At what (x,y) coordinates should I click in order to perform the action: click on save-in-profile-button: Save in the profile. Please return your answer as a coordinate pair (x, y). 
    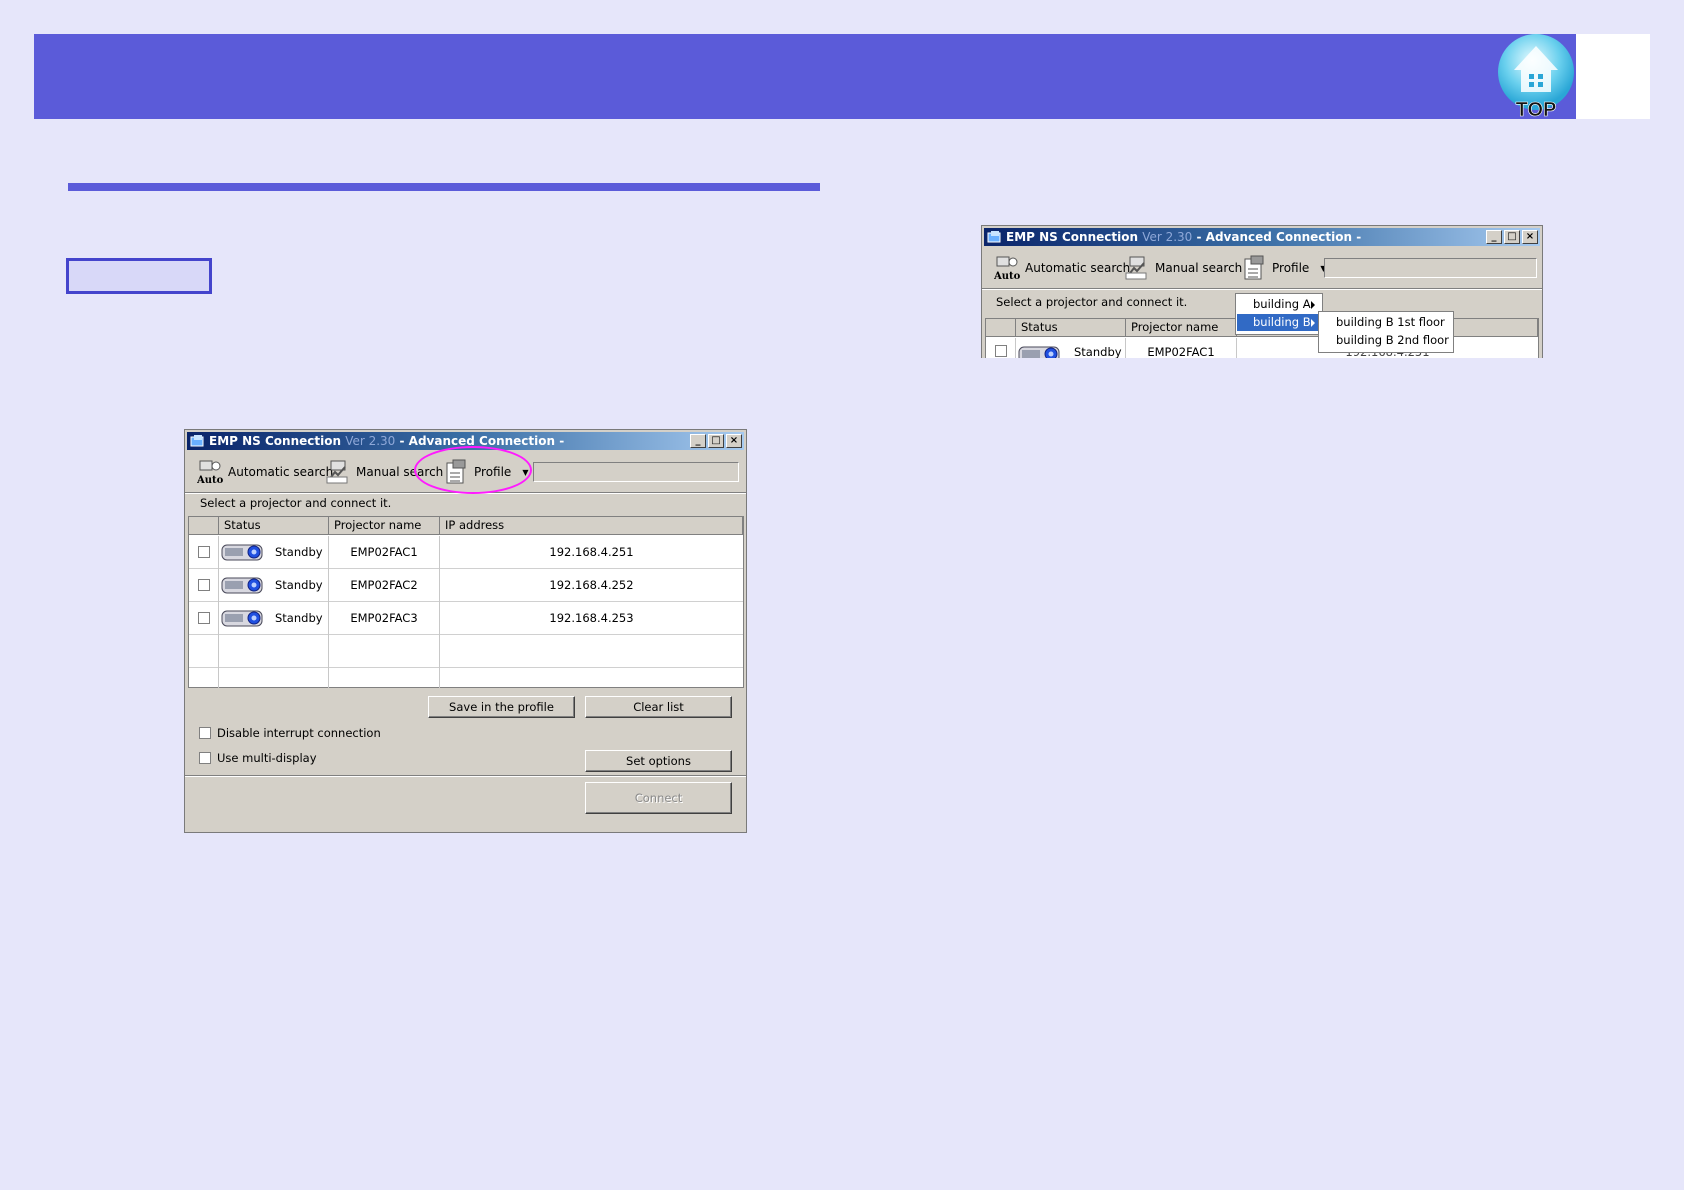
    Looking at the image, I should click on (501, 707).